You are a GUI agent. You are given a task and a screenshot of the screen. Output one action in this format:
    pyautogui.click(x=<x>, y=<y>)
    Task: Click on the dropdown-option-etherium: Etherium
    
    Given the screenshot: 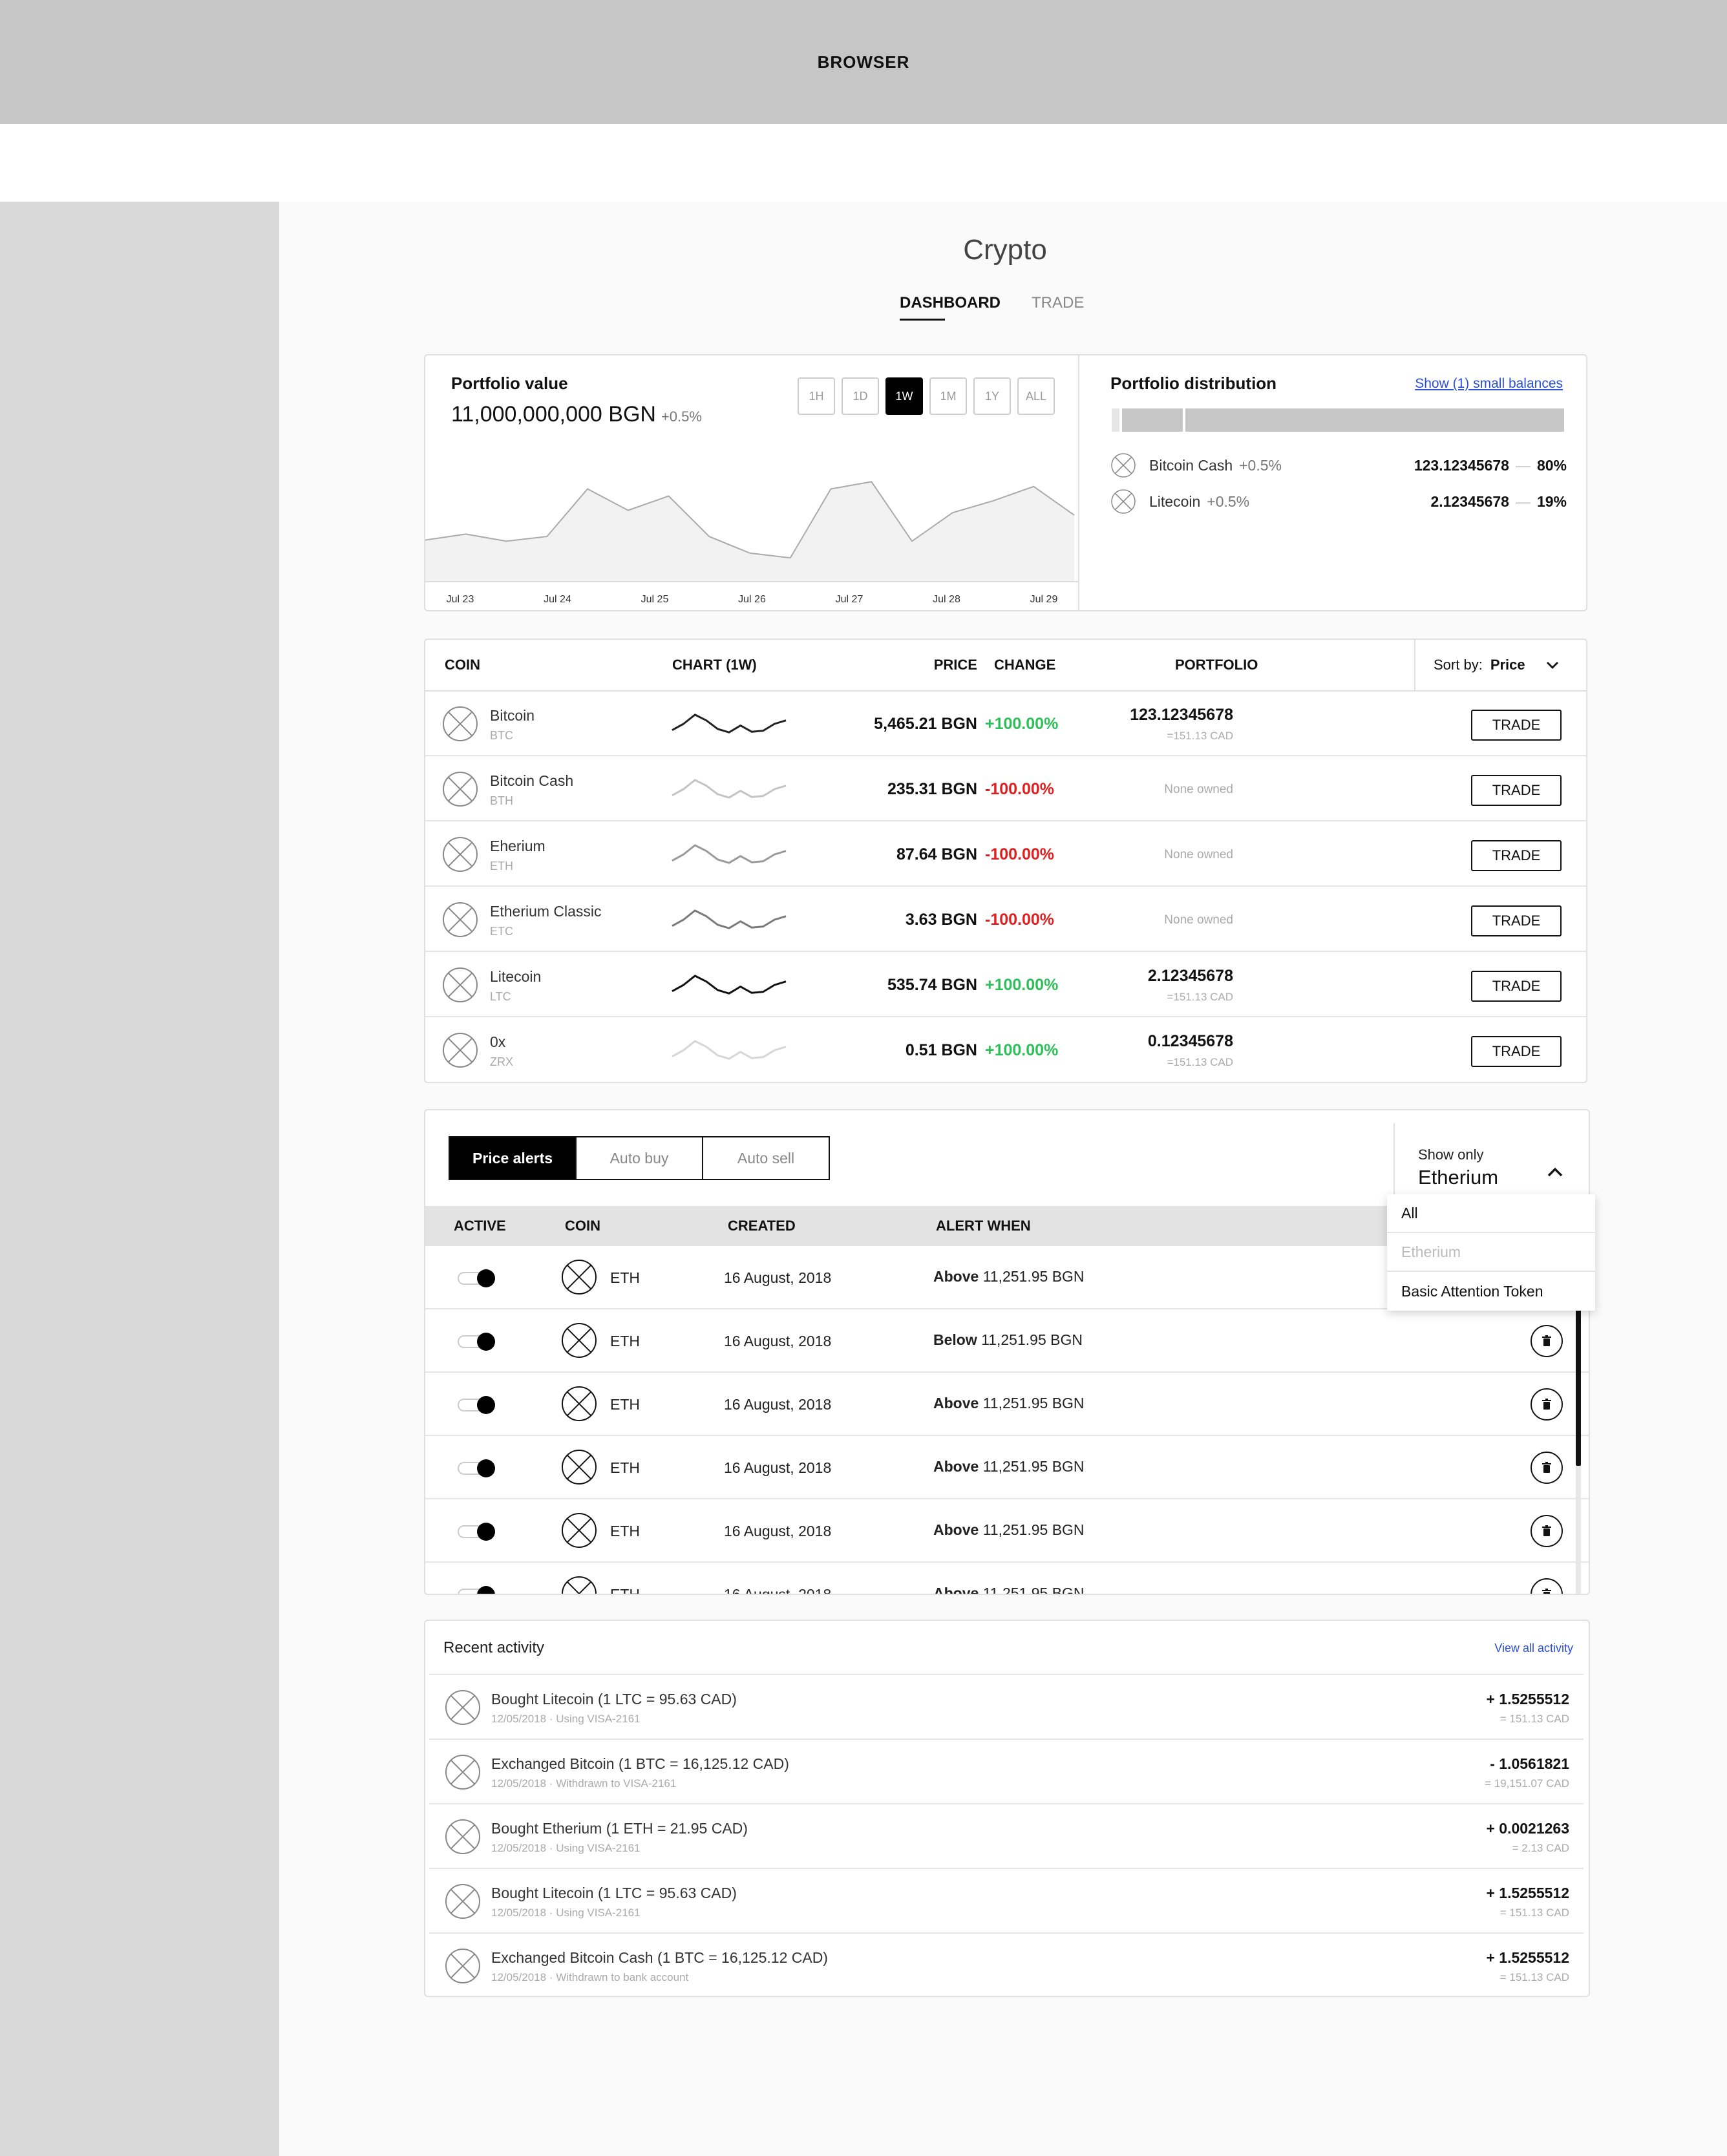 What is the action you would take?
    pyautogui.click(x=1491, y=1252)
    